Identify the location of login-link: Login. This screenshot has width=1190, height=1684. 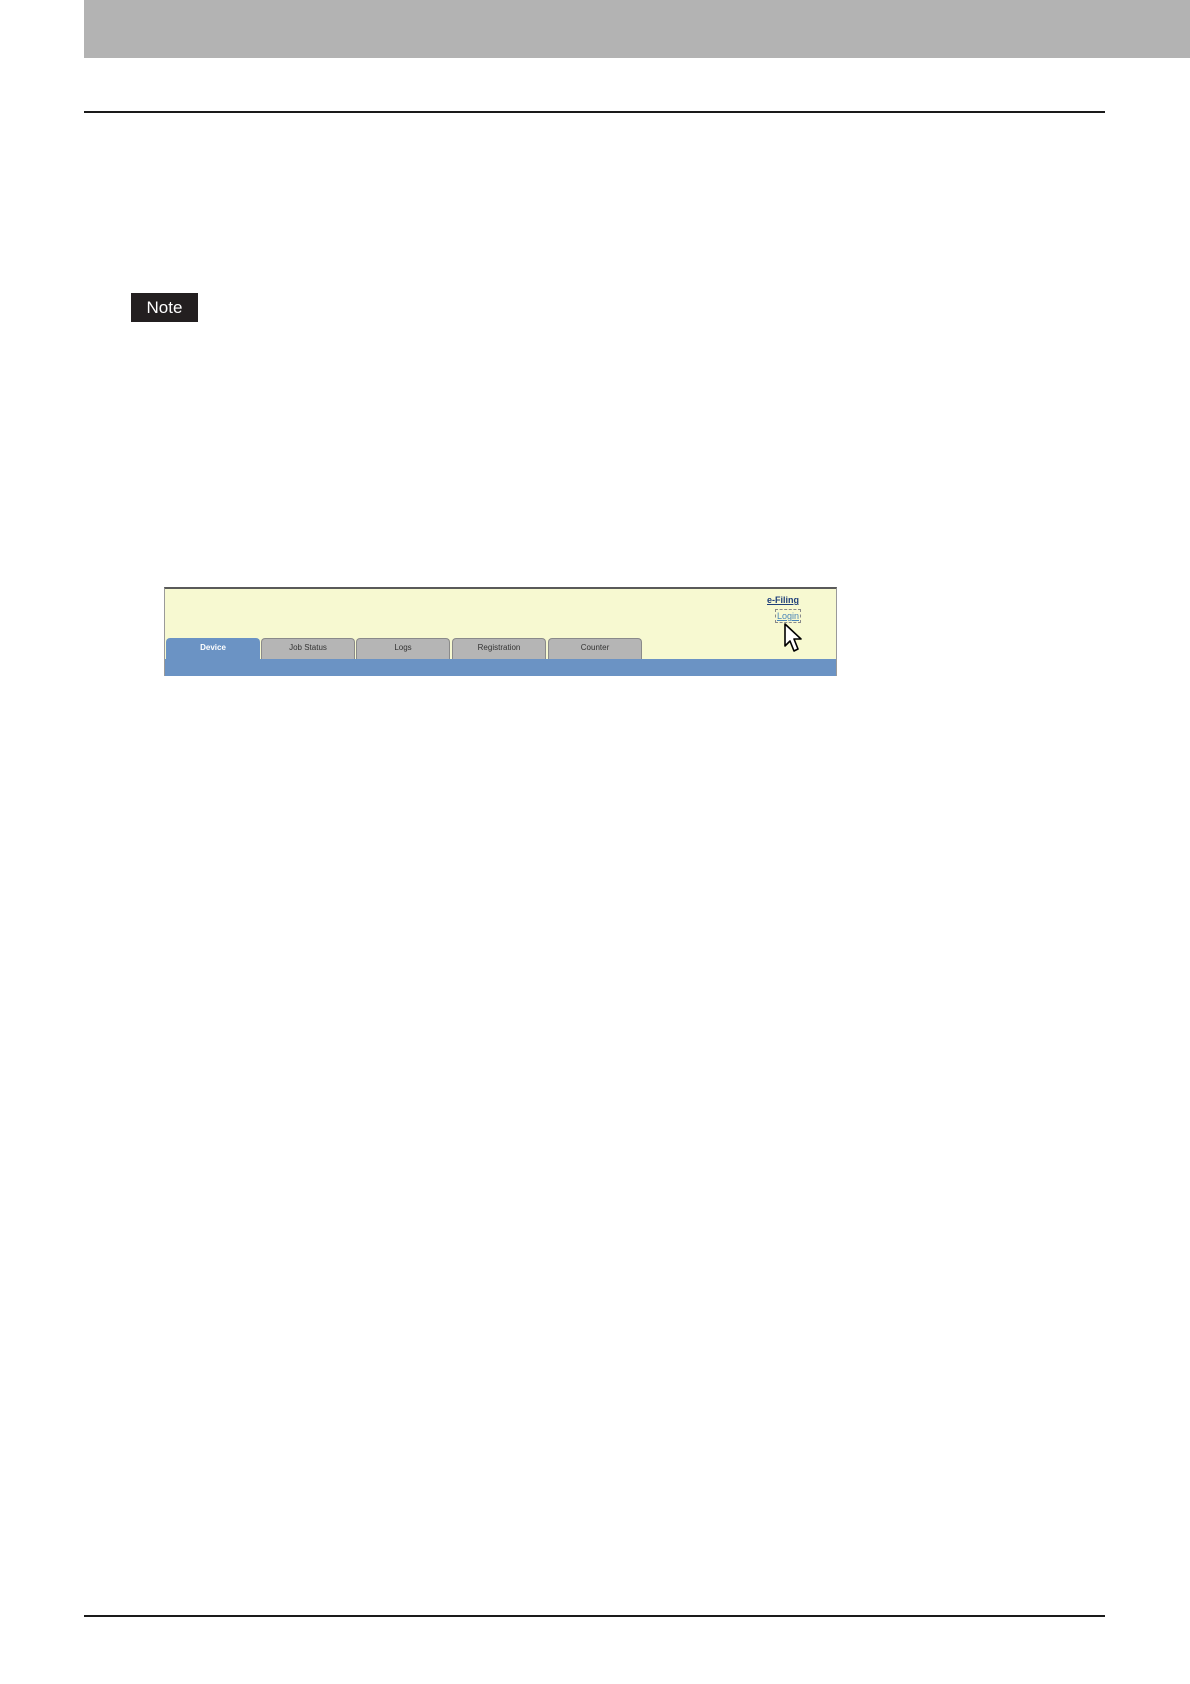
(788, 616).